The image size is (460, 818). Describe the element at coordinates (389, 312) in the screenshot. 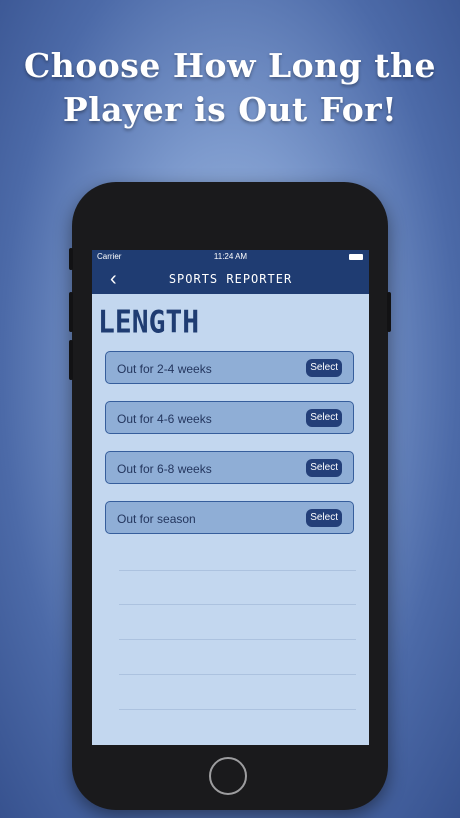

I see `phone-power-button` at that location.